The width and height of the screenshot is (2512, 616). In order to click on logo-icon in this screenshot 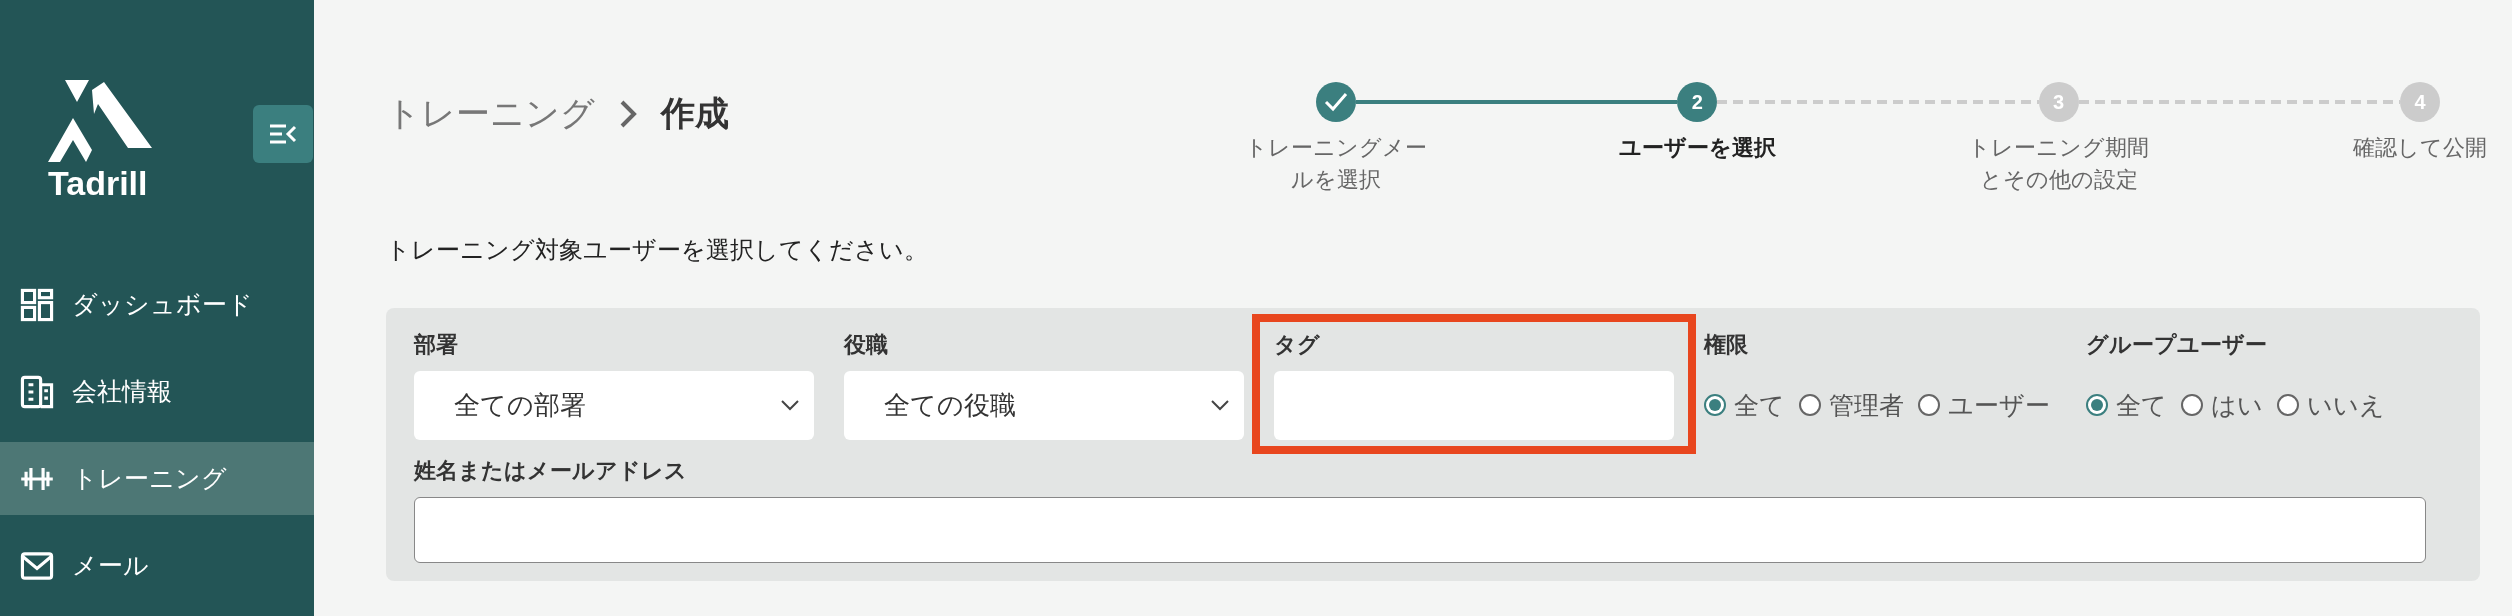, I will do `click(100, 121)`.